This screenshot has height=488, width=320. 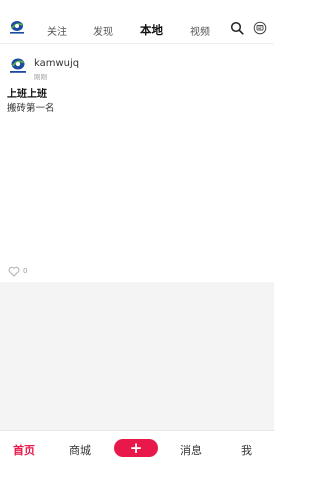 What do you see at coordinates (14, 271) in the screenshot?
I see `heart-icon` at bounding box center [14, 271].